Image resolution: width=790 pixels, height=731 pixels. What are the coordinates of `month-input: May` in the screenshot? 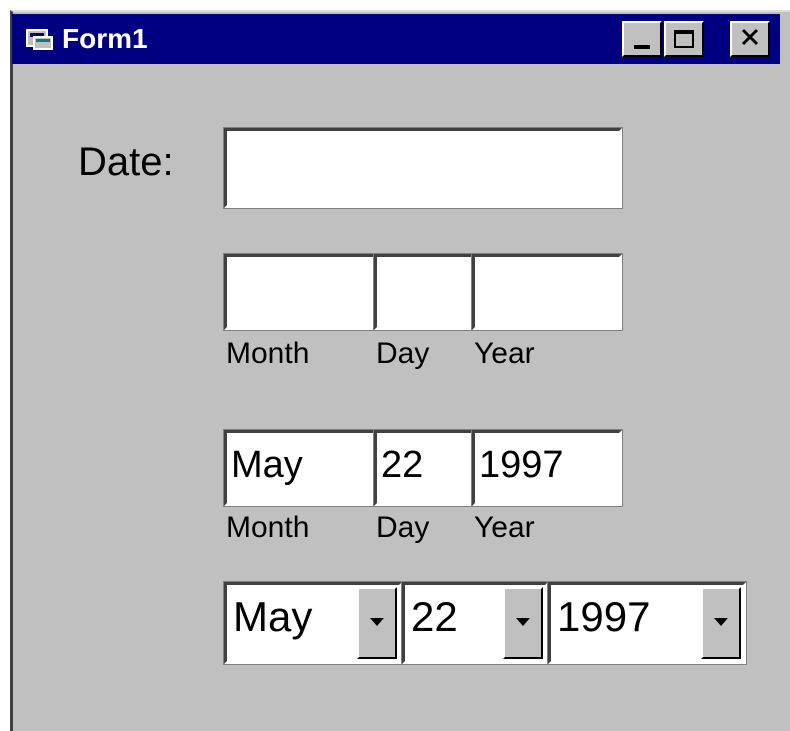 It's located at (300, 468).